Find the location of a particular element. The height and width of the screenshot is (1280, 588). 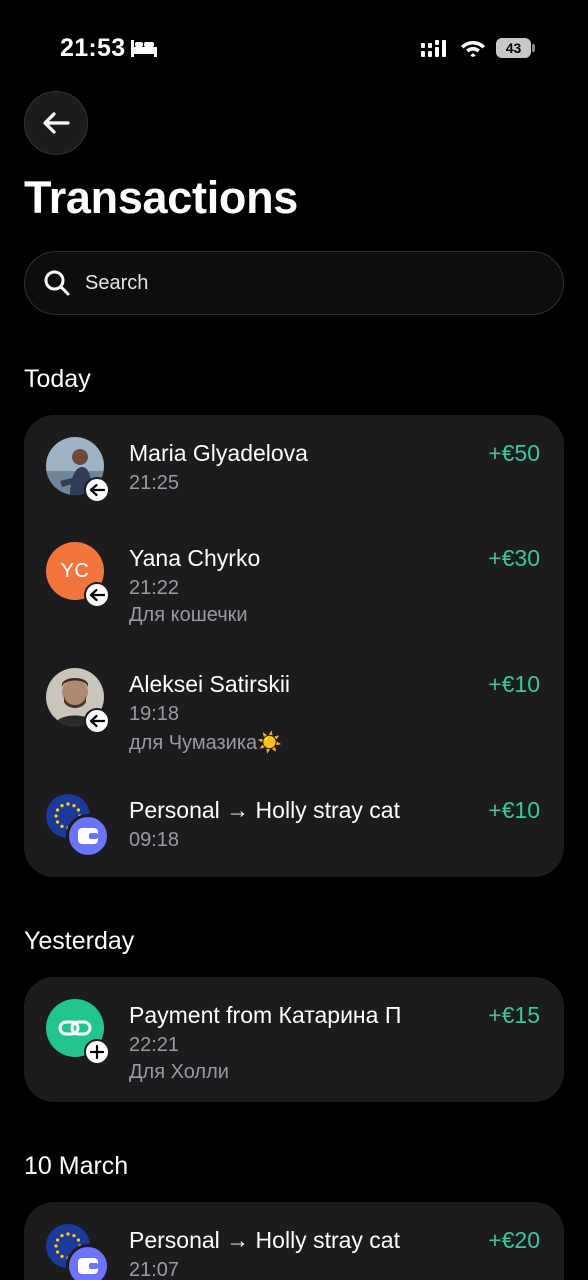

wifi-icon is located at coordinates (473, 49).